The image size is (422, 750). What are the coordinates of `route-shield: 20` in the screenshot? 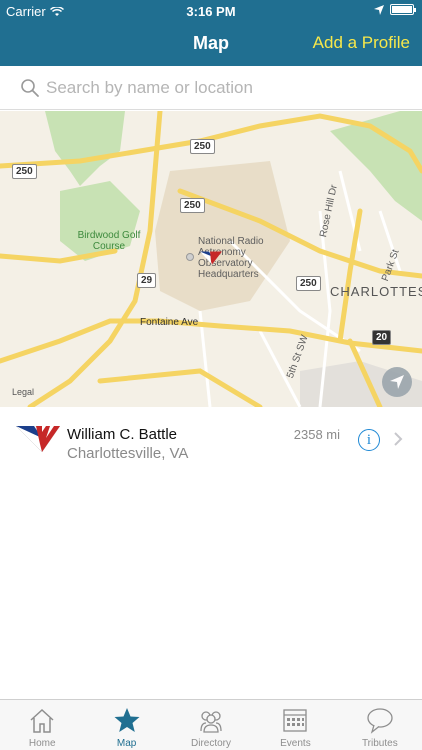 It's located at (382, 337).